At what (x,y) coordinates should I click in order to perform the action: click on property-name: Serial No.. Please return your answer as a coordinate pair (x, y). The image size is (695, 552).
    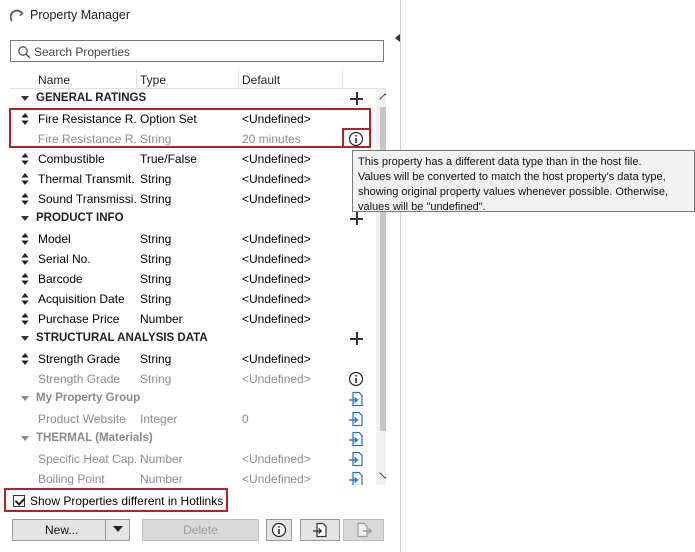
    Looking at the image, I should click on (64, 259).